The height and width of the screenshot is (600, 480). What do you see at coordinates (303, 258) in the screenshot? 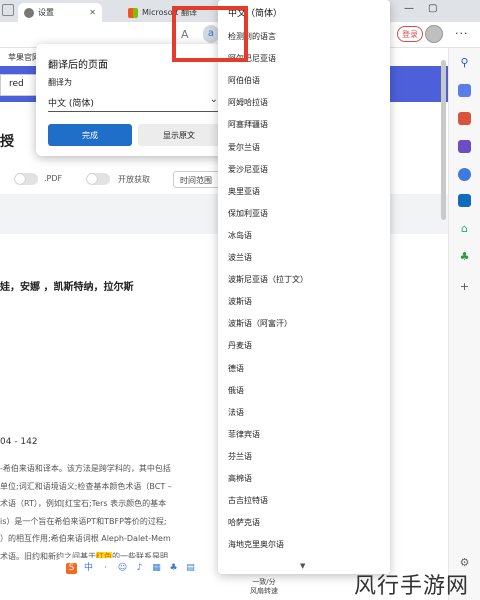
I see `language-option: 波兰语` at bounding box center [303, 258].